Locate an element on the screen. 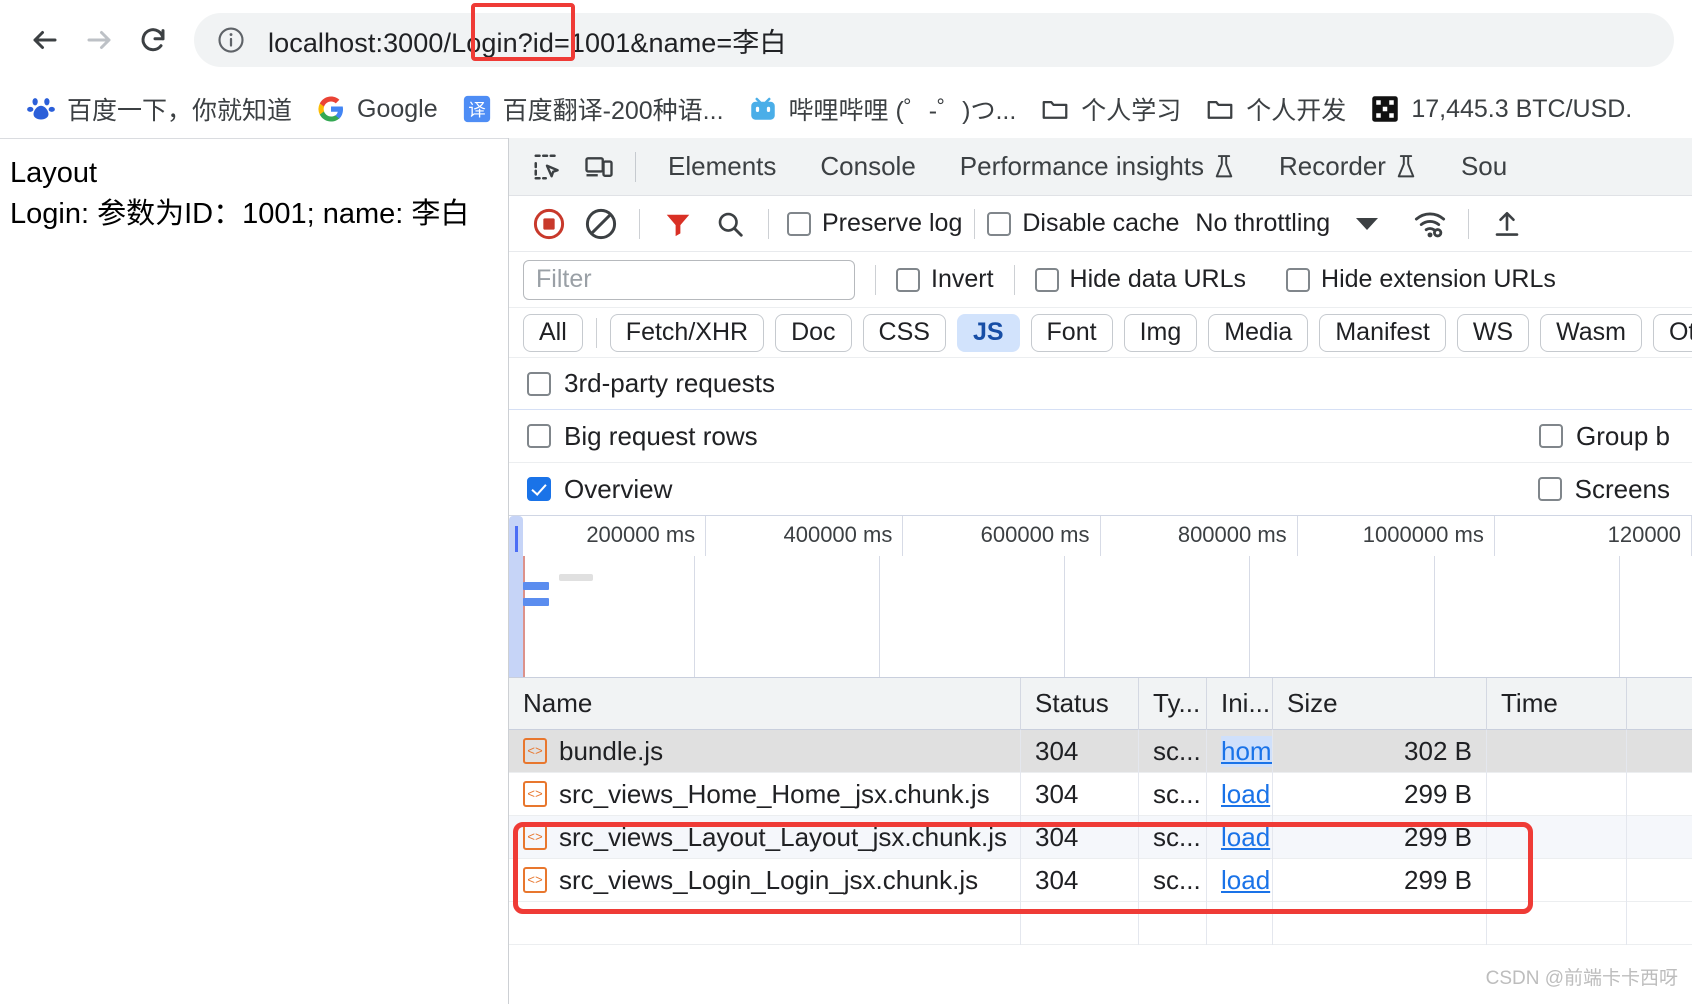 The image size is (1692, 1004). pill-label: Manifest is located at coordinates (1382, 332).